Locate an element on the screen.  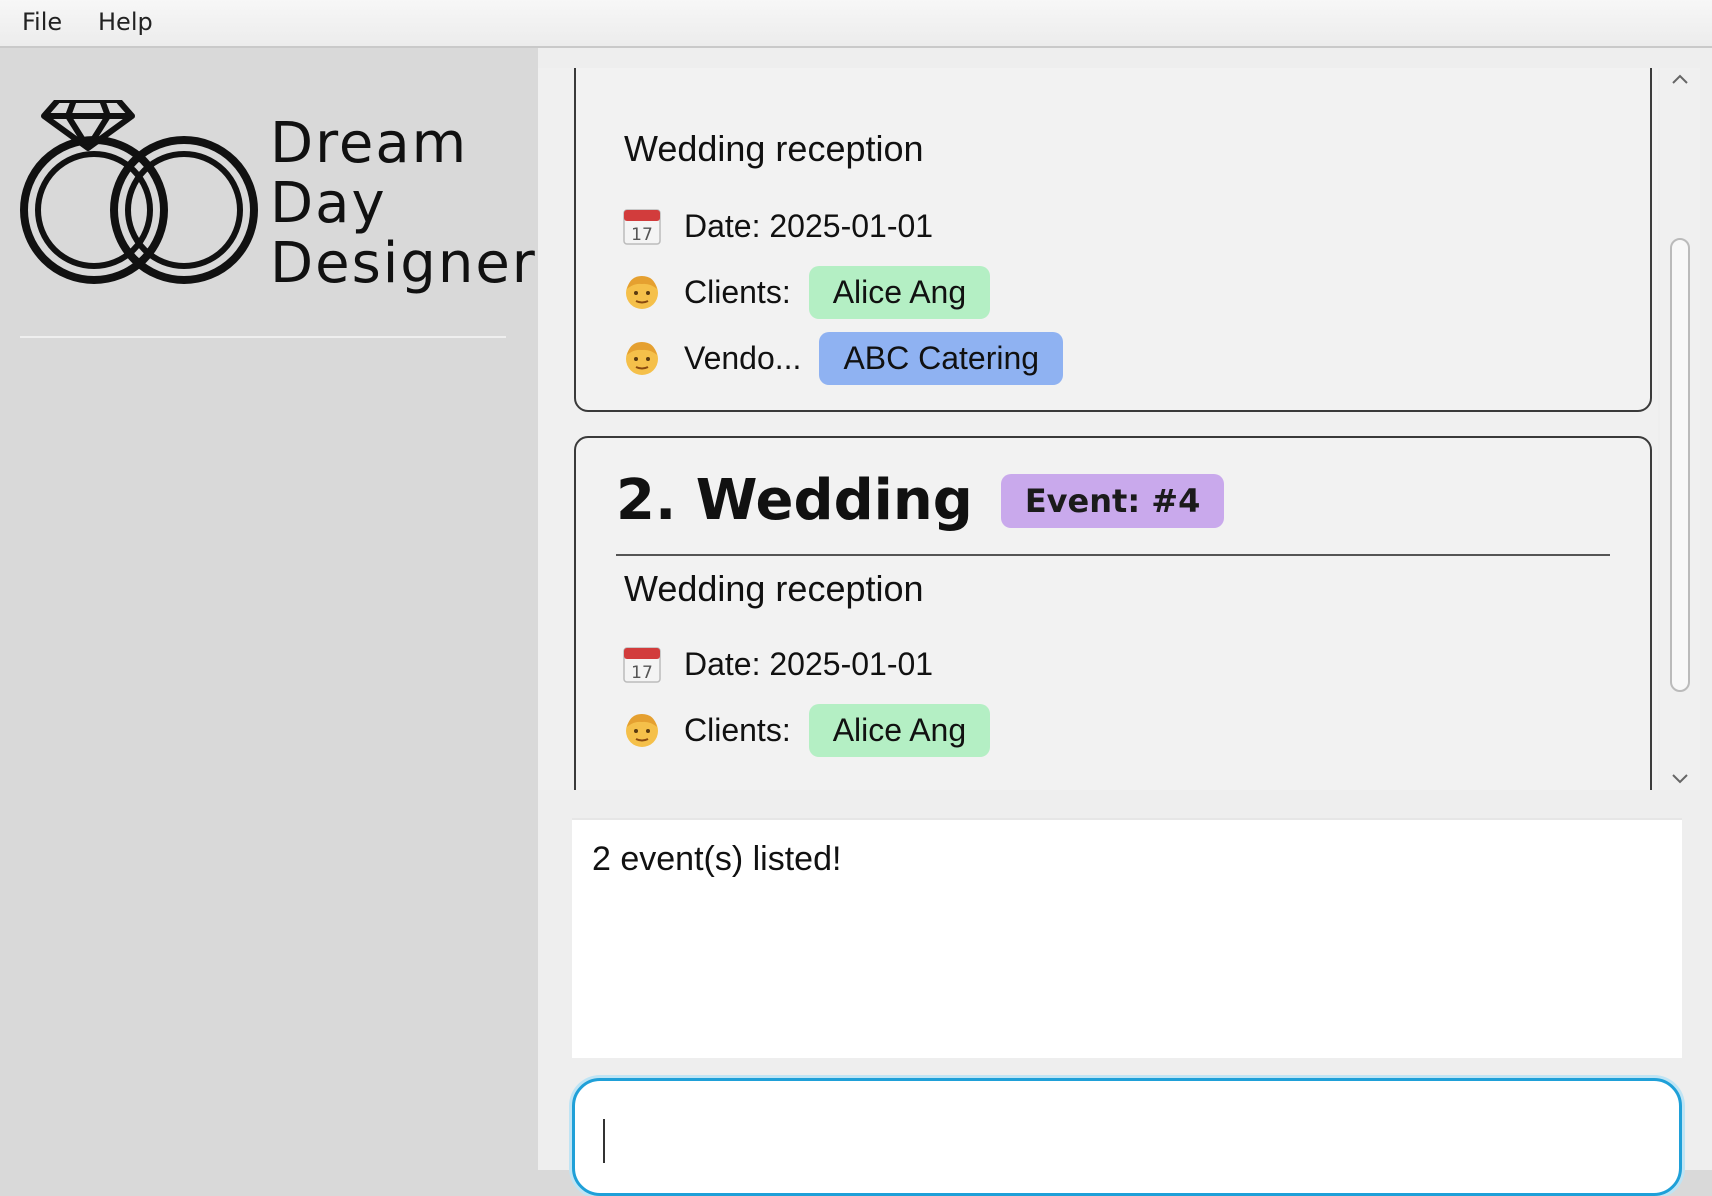
brand-line-1: Dream is located at coordinates (369, 143).